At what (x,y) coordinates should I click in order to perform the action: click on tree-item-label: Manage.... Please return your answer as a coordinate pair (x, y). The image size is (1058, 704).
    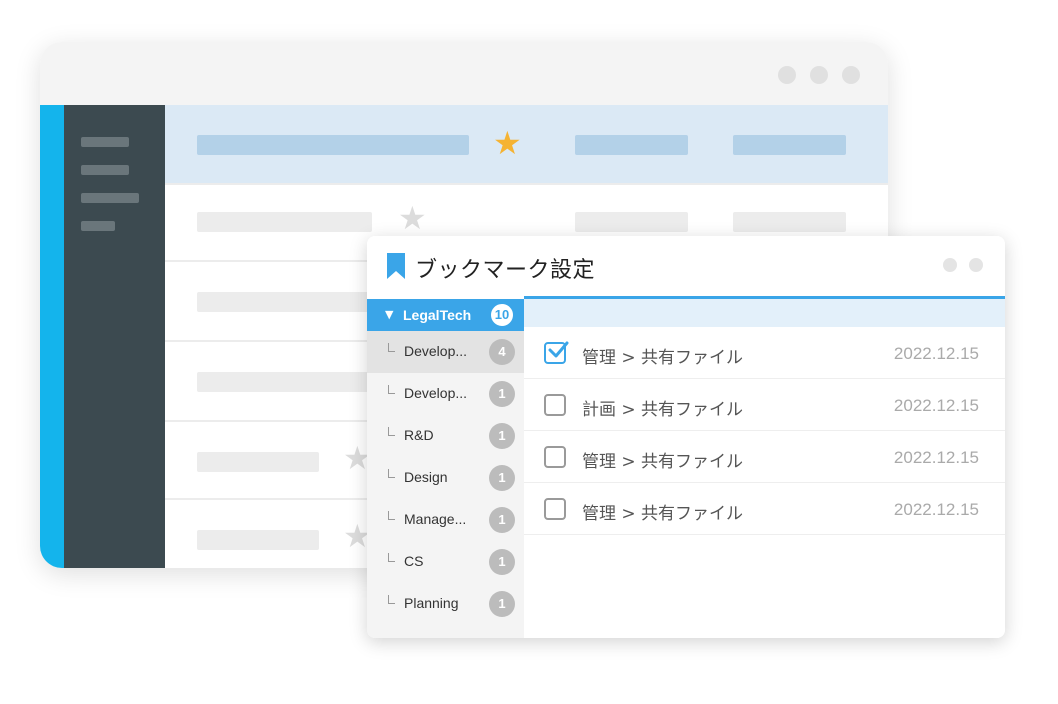
    Looking at the image, I should click on (435, 519).